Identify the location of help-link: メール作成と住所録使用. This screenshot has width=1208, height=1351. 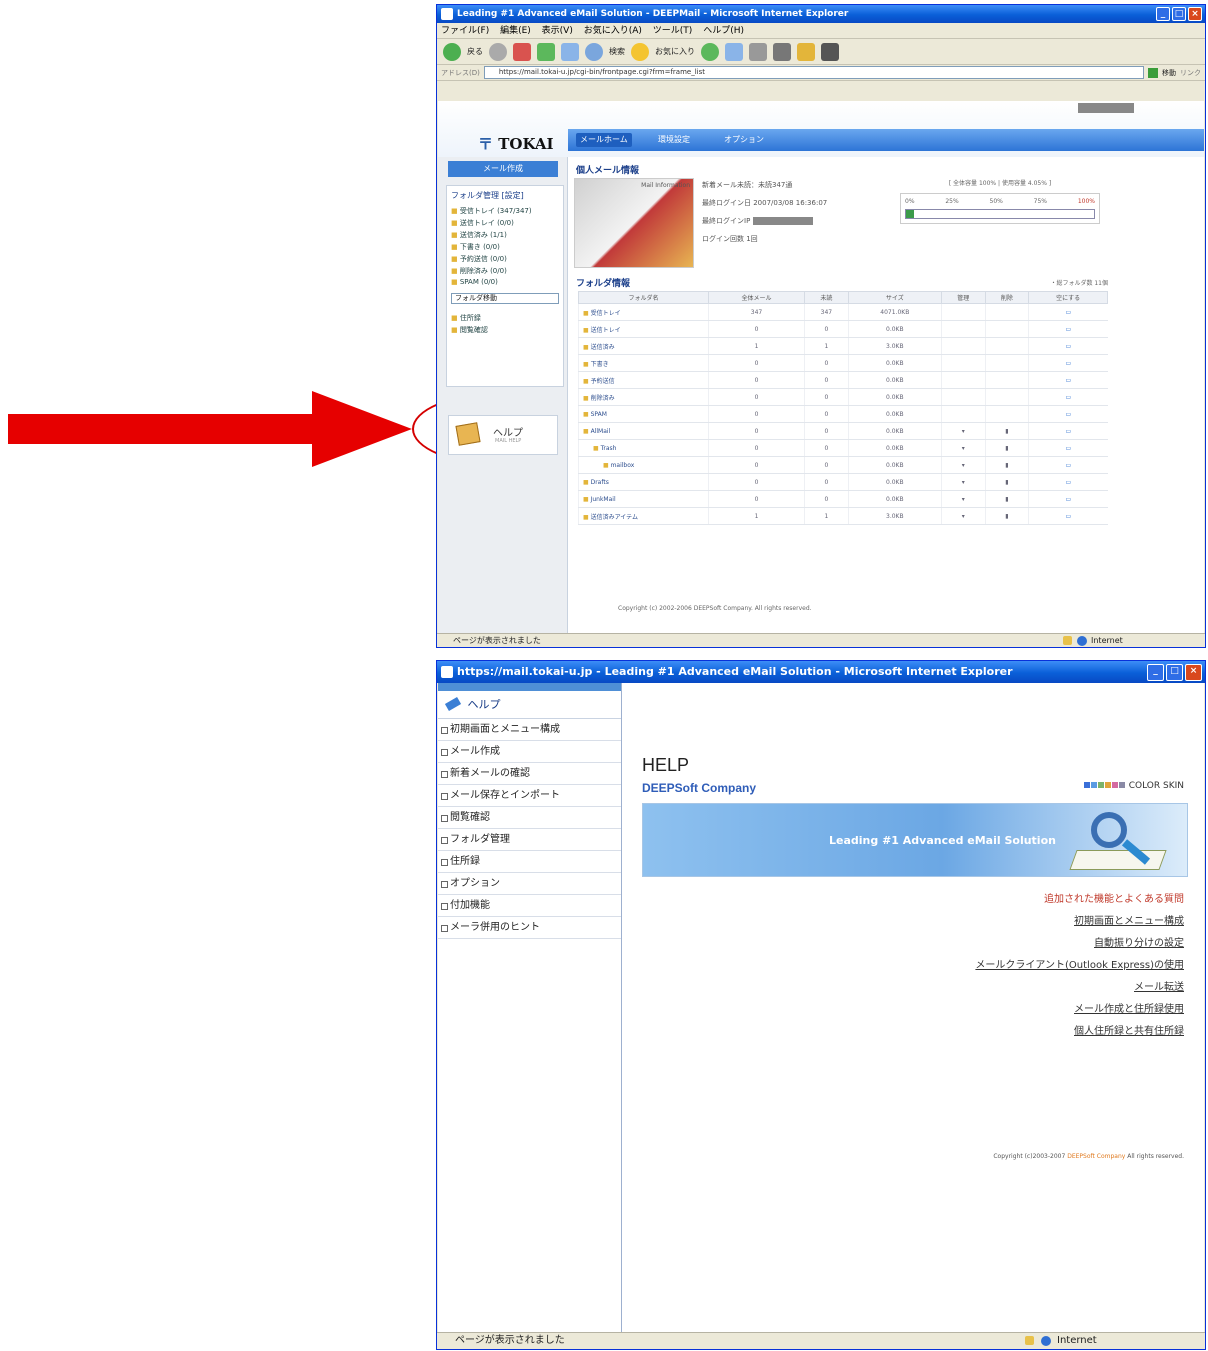
(1079, 1010).